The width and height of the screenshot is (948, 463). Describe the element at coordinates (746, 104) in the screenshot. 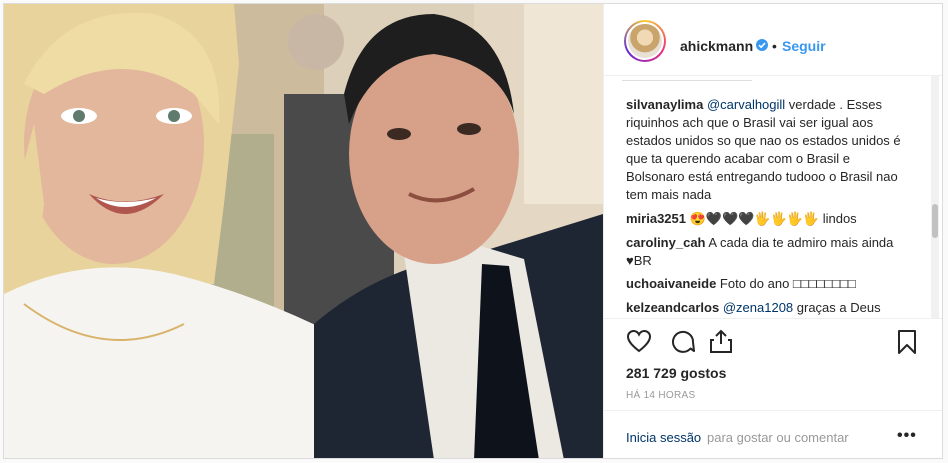

I see `comment-mention: @carvalhogill` at that location.